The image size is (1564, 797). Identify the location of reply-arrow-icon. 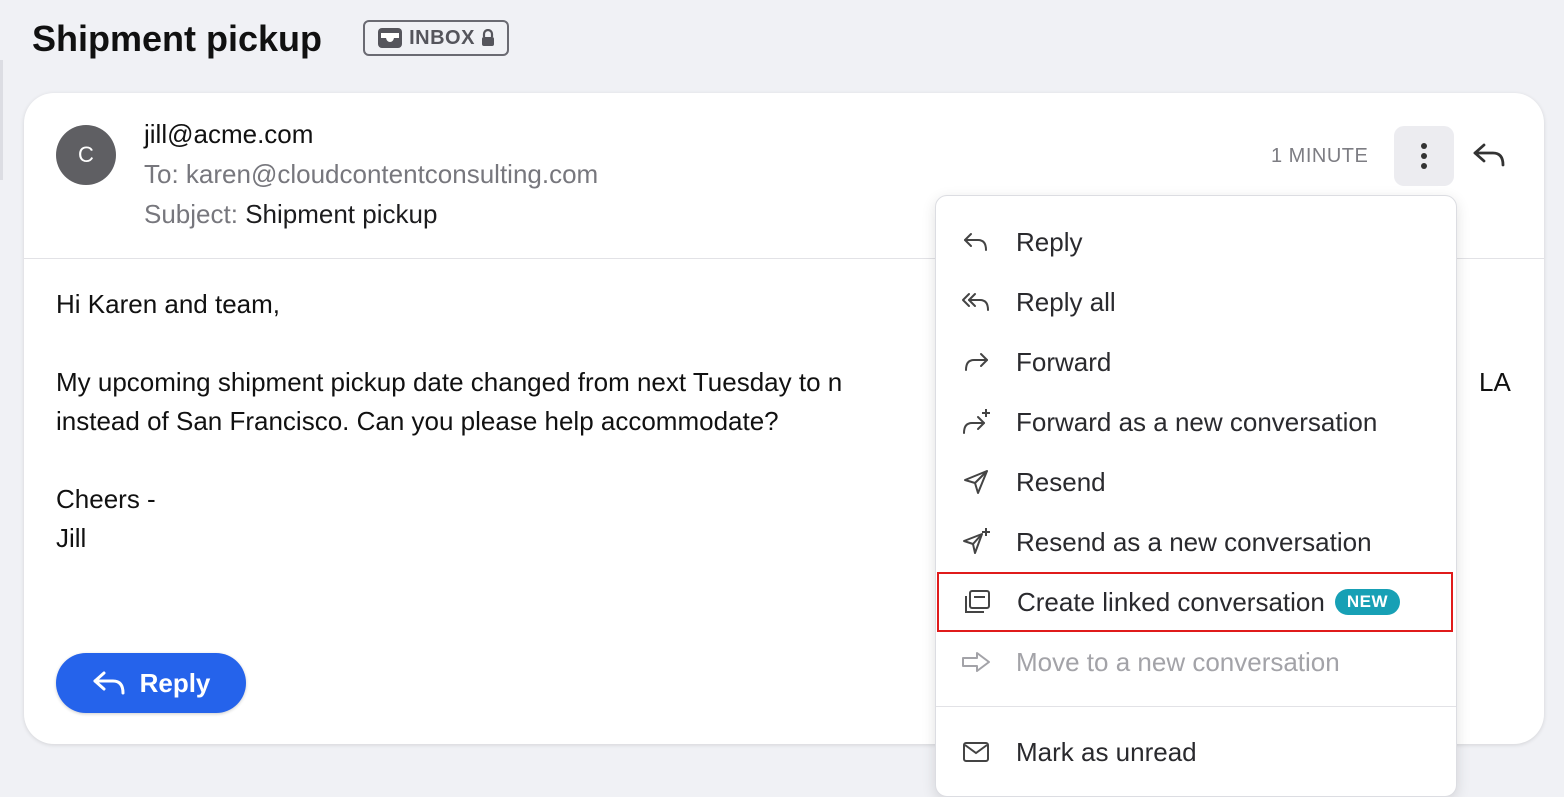
(109, 683).